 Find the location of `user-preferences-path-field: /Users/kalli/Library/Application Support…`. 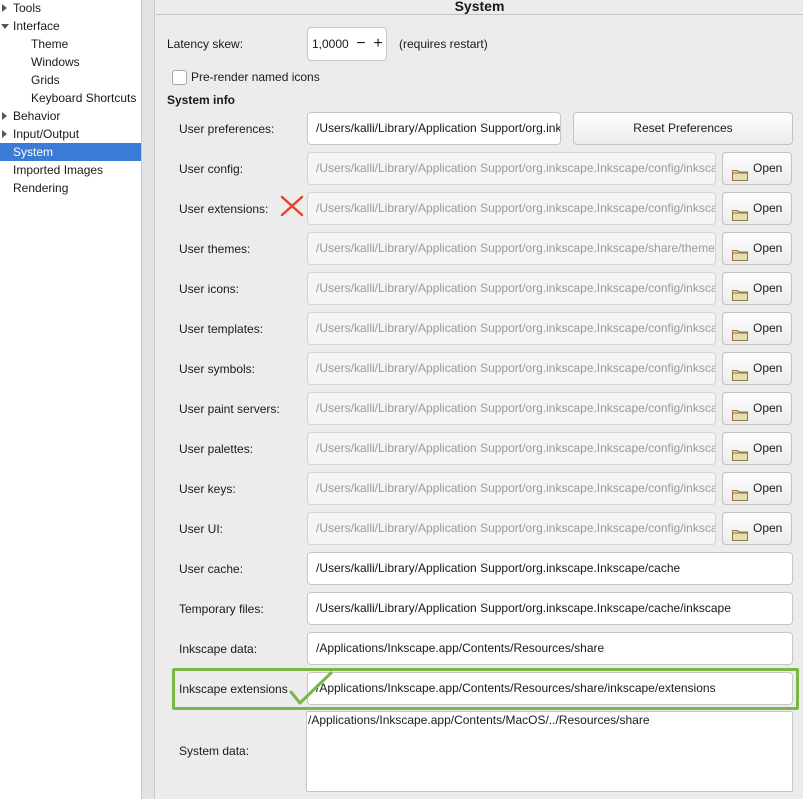

user-preferences-path-field: /Users/kalli/Library/Application Support… is located at coordinates (434, 128).